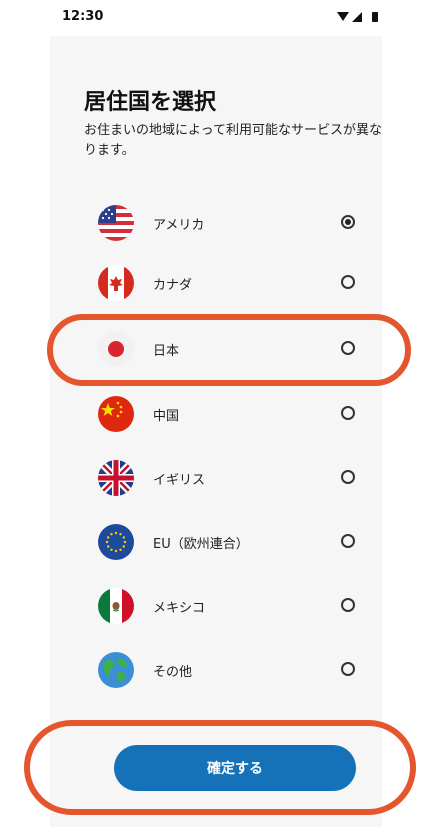  I want to click on radio-usa, so click(348, 222).